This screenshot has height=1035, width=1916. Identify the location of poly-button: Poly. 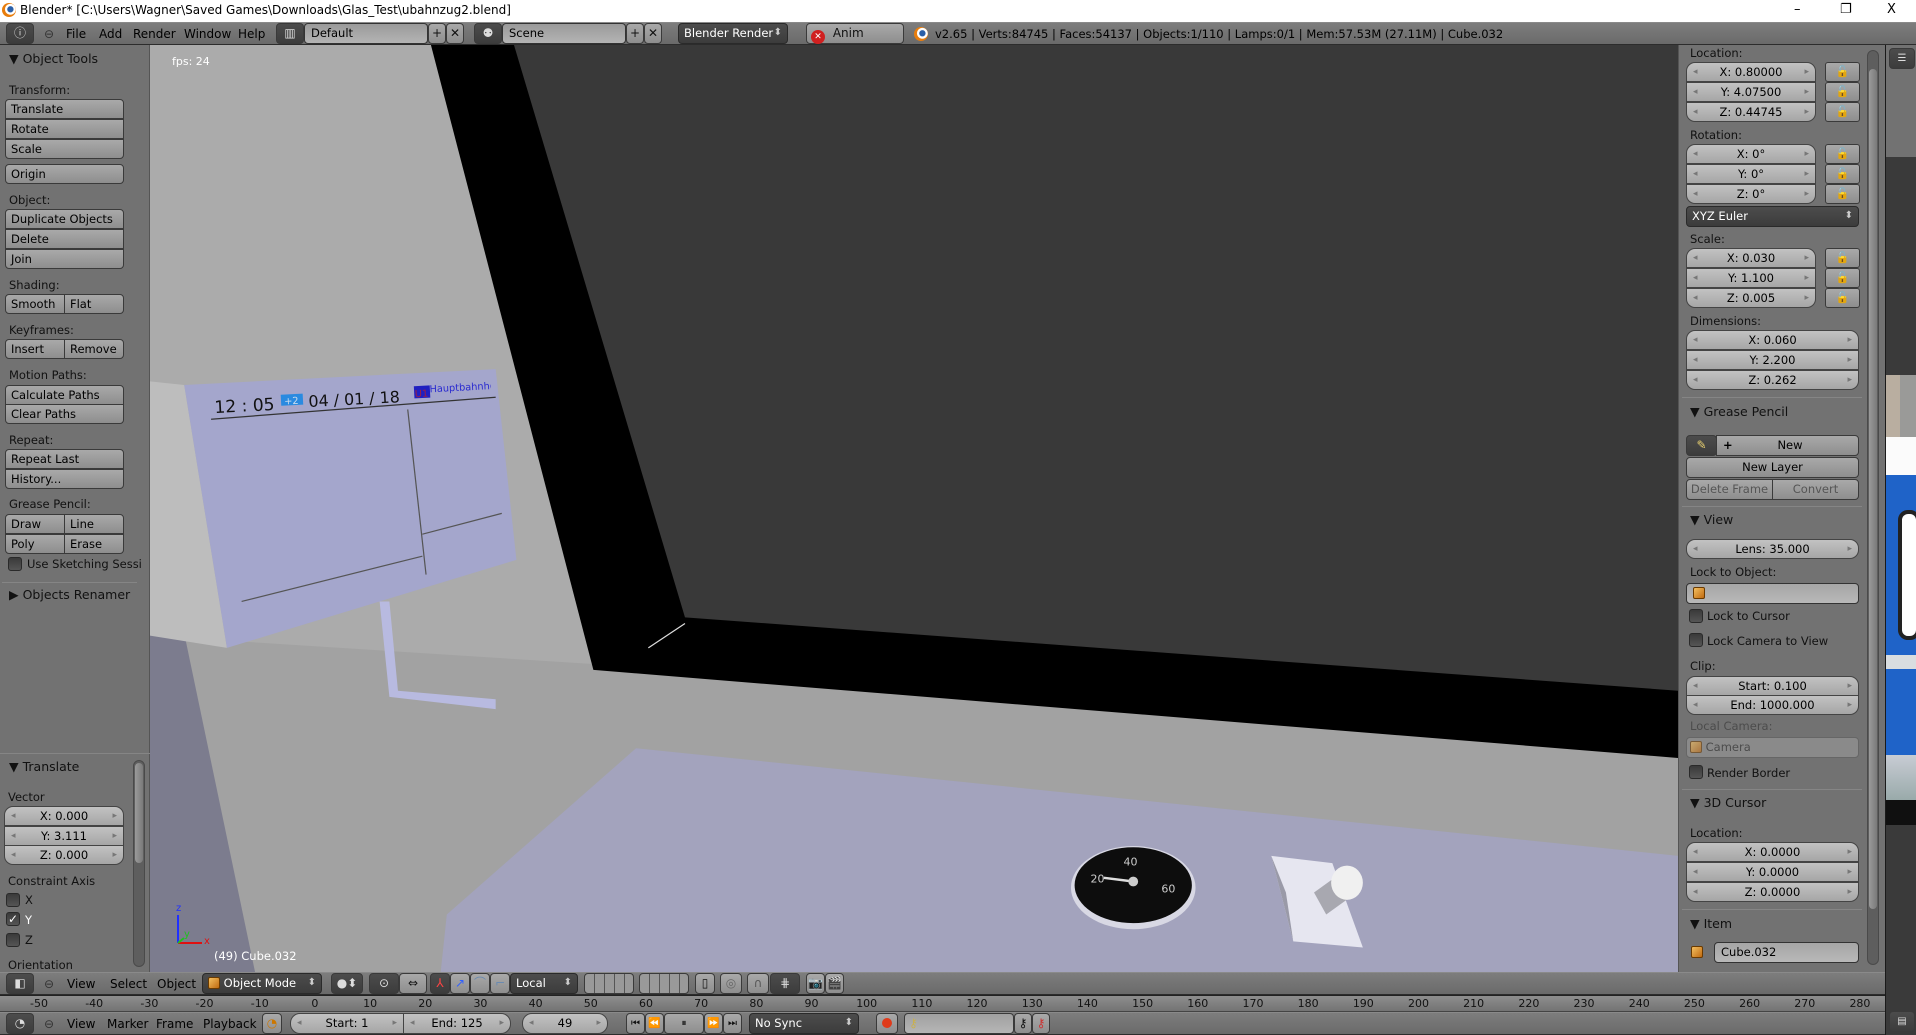
(35, 544).